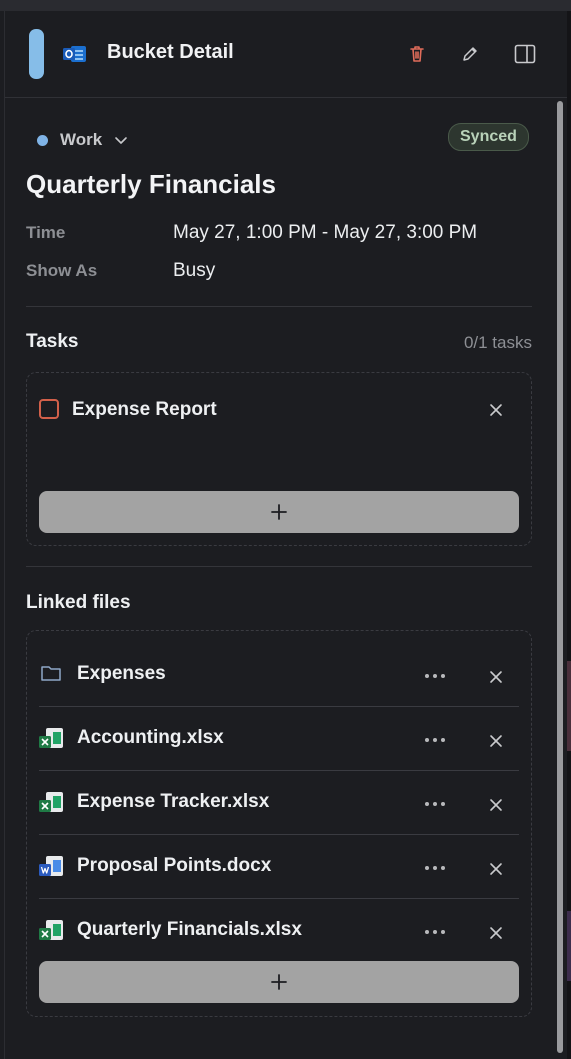 This screenshot has height=1059, width=571. Describe the element at coordinates (325, 232) in the screenshot. I see `time-value: May 27, 1:00 PM - May 27, 3:00 PM` at that location.